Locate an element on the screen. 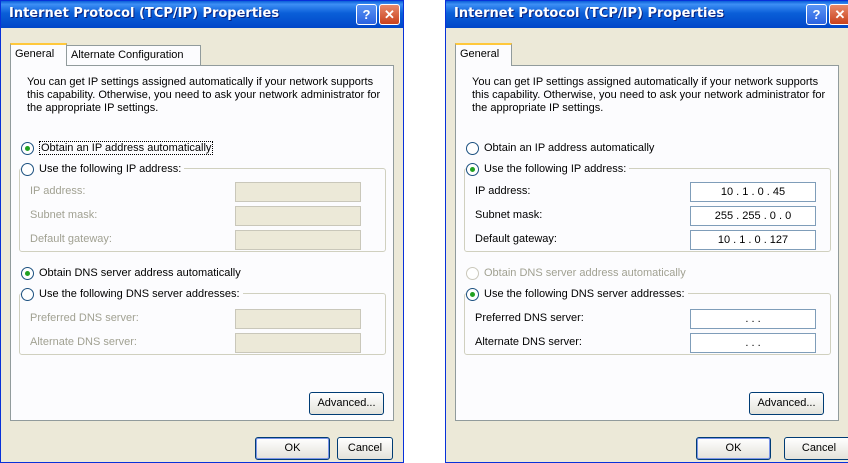 The height and width of the screenshot is (463, 848). default-gateway-field: 10 . 1 . 0 . 127 is located at coordinates (753, 240).